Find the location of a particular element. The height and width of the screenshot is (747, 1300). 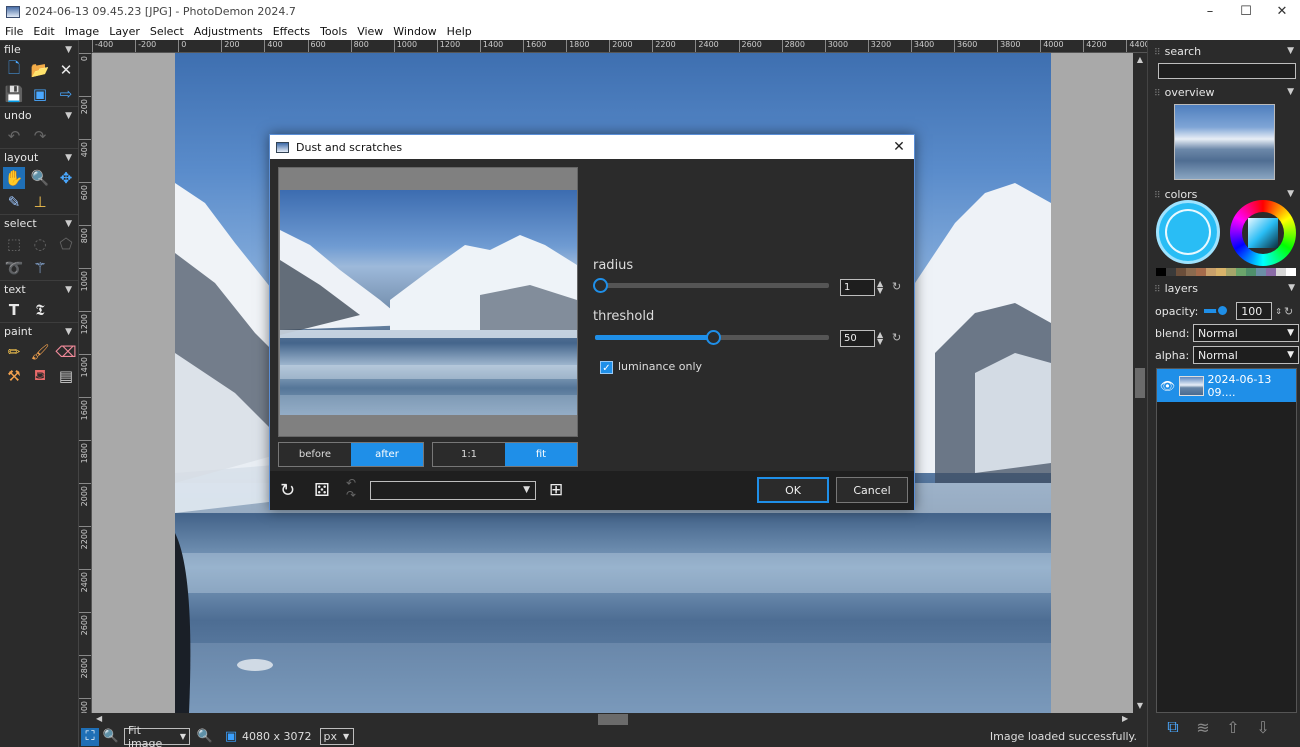

vertical-scrollbar: ▲ ▼ is located at coordinates (1140, 383).